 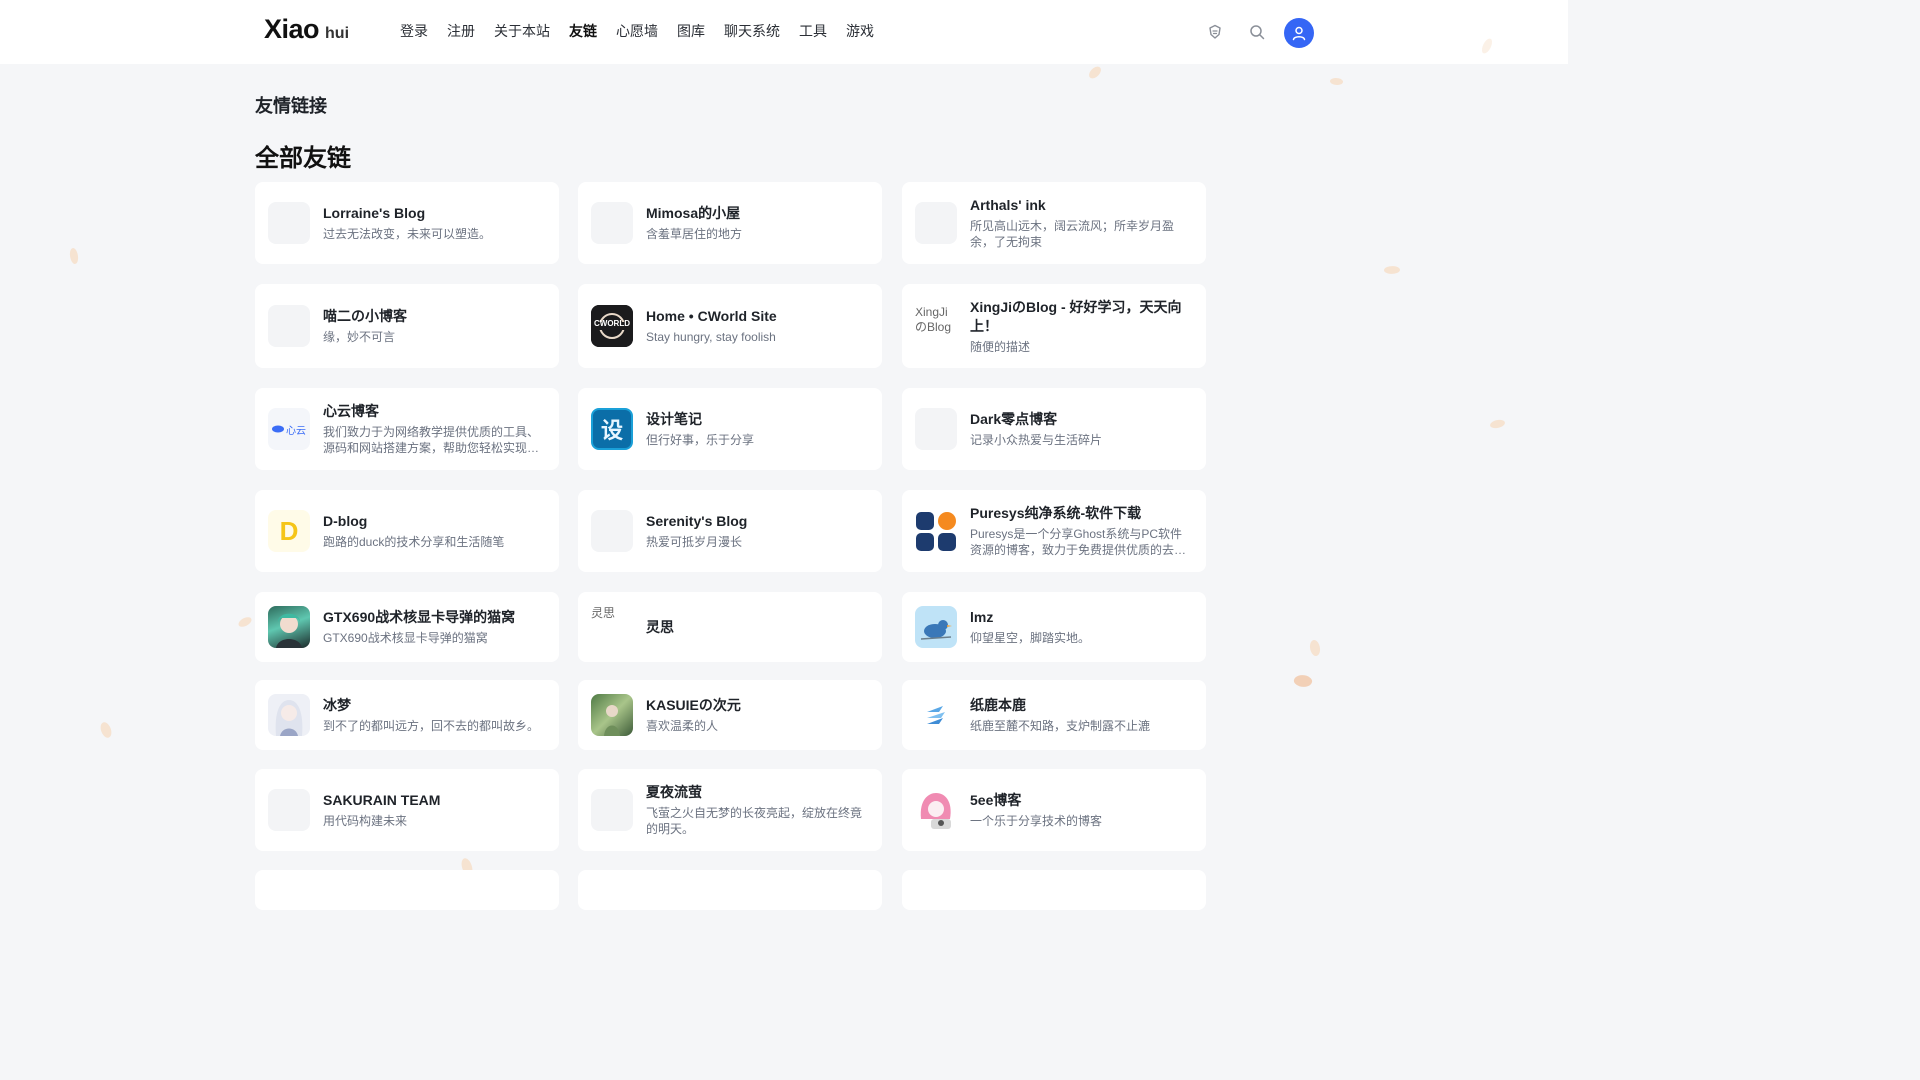 What do you see at coordinates (289, 531) in the screenshot?
I see `duck-logo-icon: D` at bounding box center [289, 531].